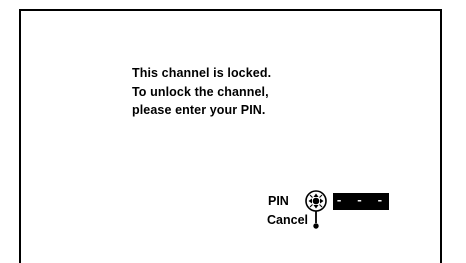 The image size is (466, 263). Describe the element at coordinates (202, 73) in the screenshot. I see `lock-message-line-1: This channel is locked.` at that location.